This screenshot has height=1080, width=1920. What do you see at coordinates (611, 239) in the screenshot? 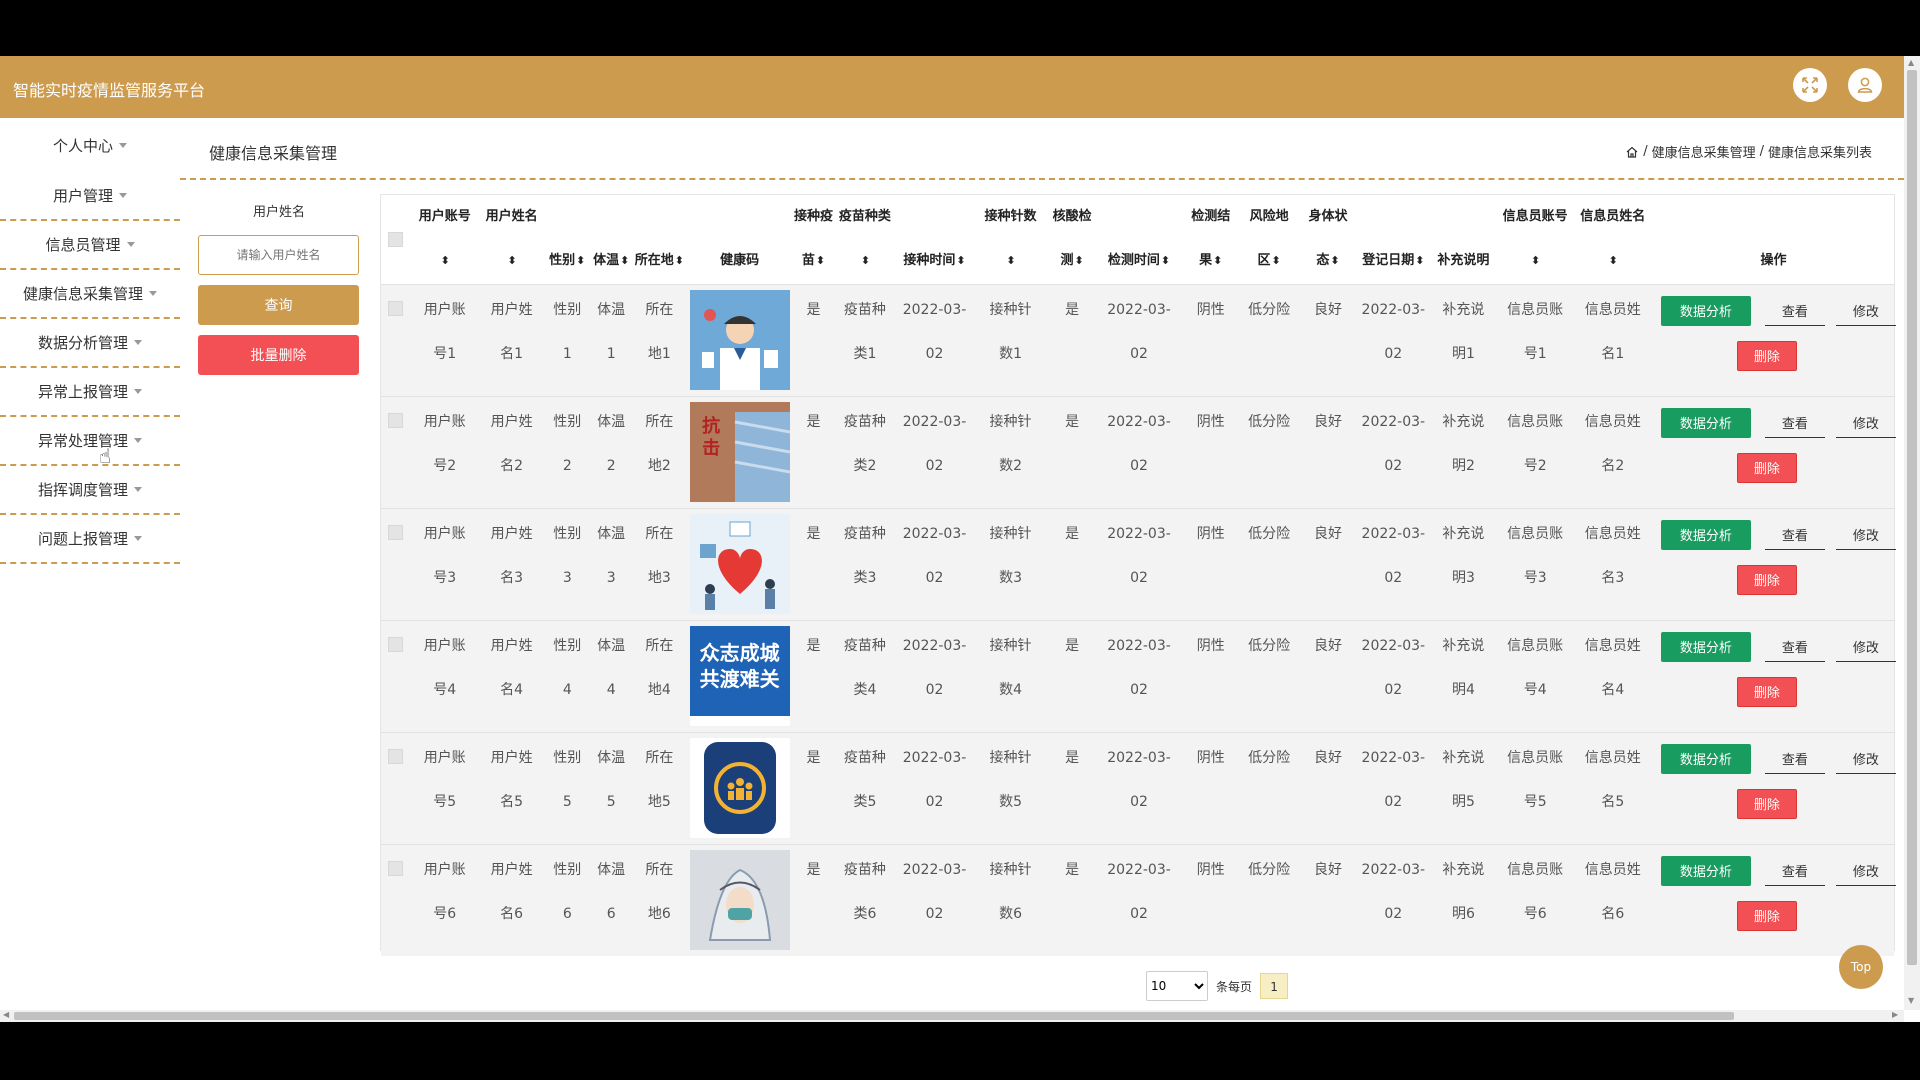
I see `column-header: 体温⬍` at bounding box center [611, 239].